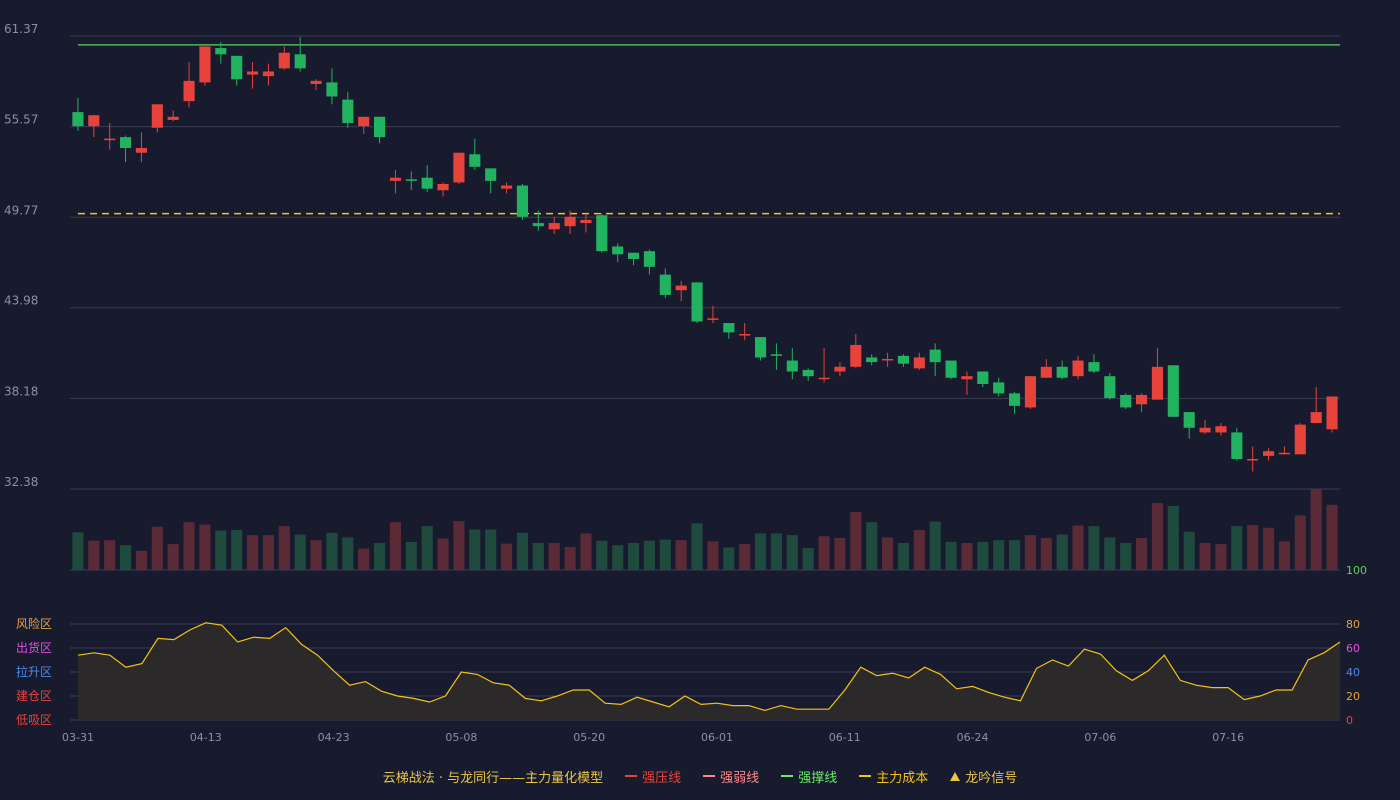 Image resolution: width=1400 pixels, height=800 pixels. I want to click on legend-item-resistance-line: 强压线, so click(653, 776).